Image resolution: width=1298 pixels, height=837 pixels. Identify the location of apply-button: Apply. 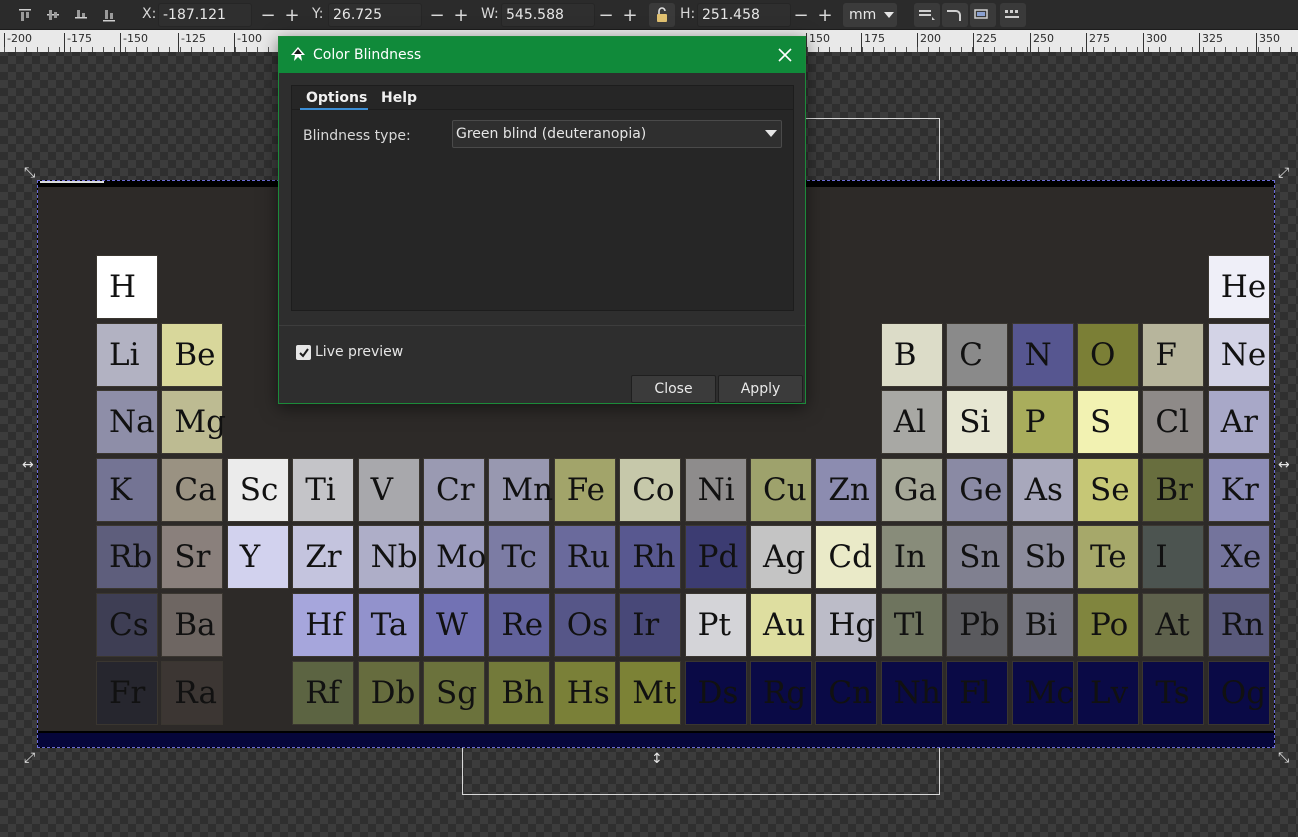
(760, 389).